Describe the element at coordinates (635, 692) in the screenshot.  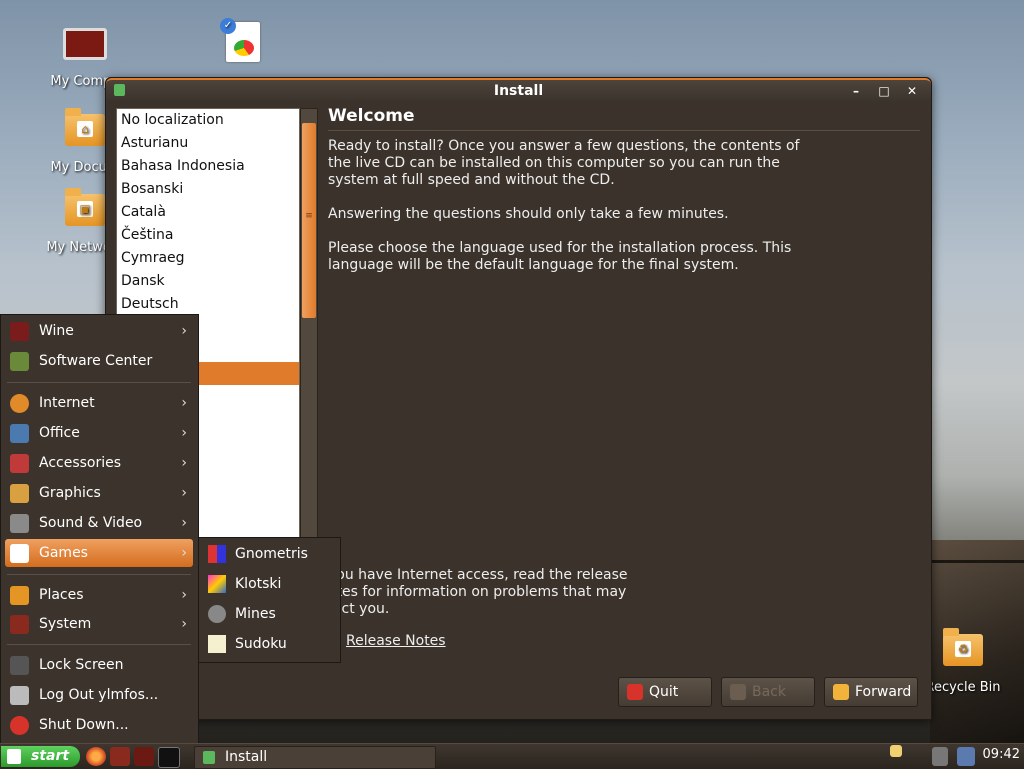
I see `power-icon` at that location.